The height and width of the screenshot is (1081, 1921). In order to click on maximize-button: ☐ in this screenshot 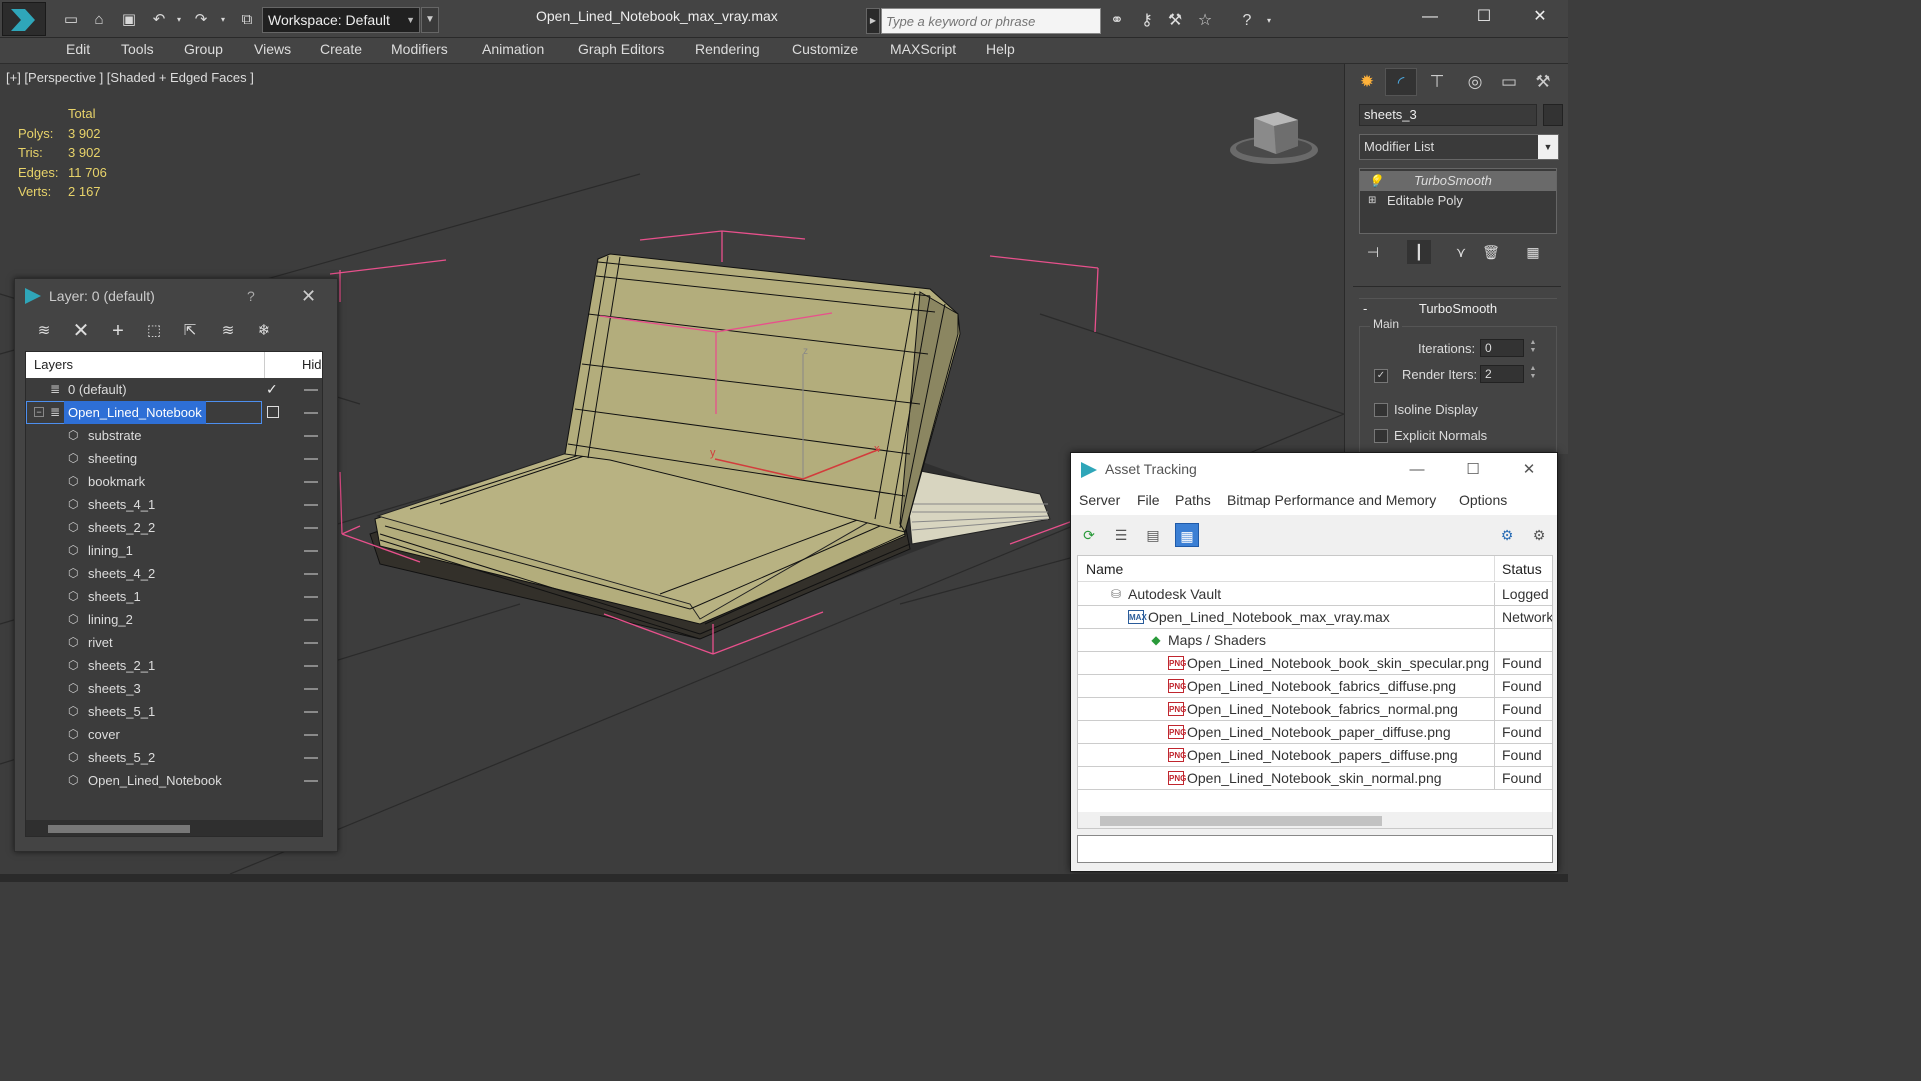, I will do `click(1484, 17)`.